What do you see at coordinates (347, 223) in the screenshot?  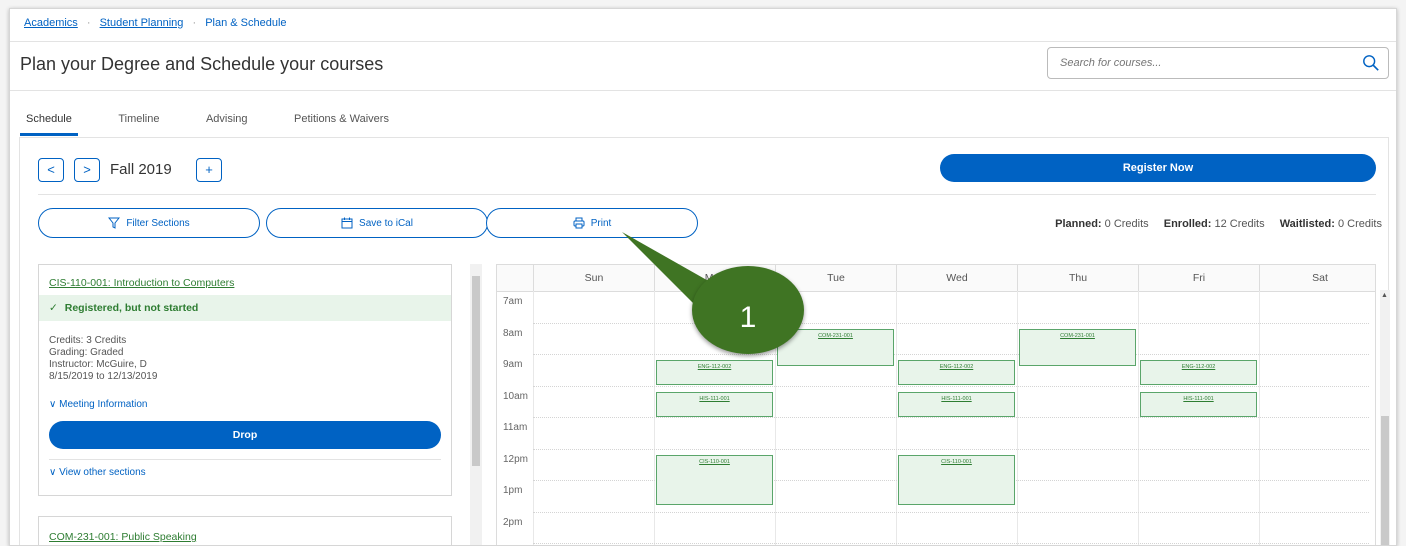 I see `calendar-icon` at bounding box center [347, 223].